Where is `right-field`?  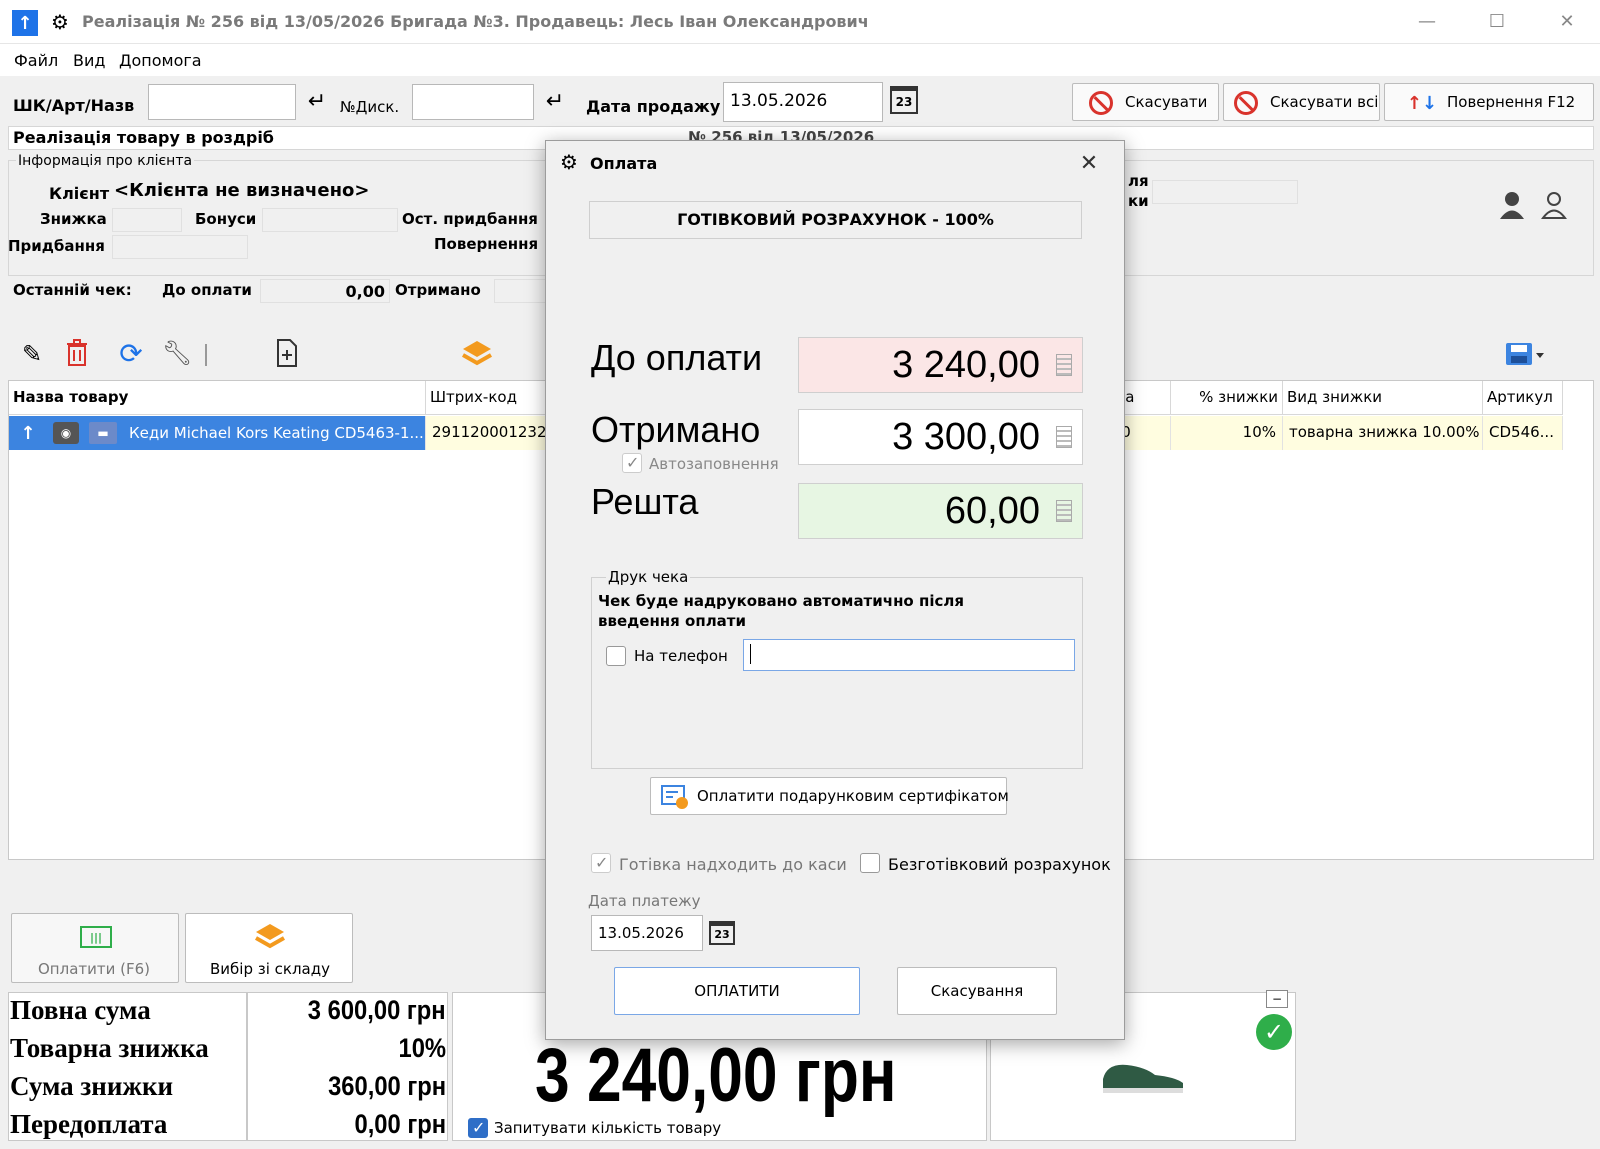 right-field is located at coordinates (1225, 192).